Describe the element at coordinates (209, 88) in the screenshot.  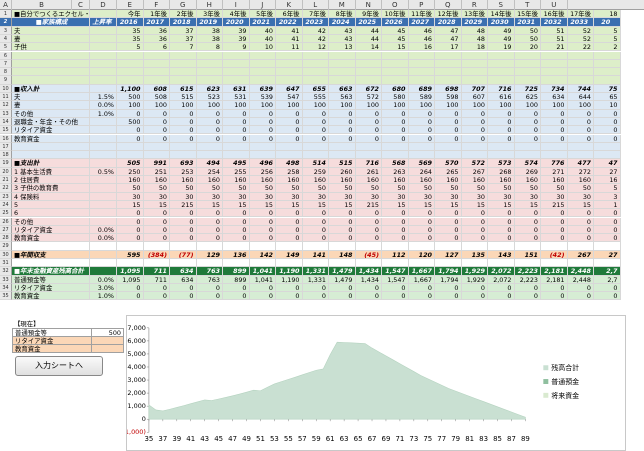
I see `value-cell: 623` at that location.